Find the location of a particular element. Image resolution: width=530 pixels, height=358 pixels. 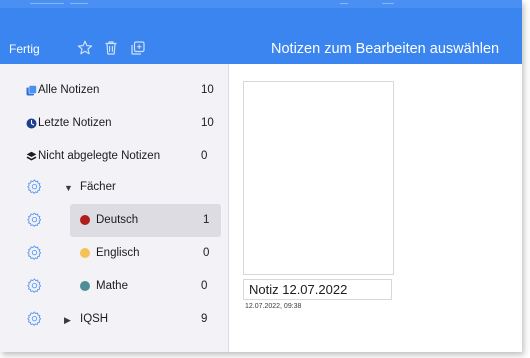

sidebar-item-label: Alle Notizen is located at coordinates (69, 90).